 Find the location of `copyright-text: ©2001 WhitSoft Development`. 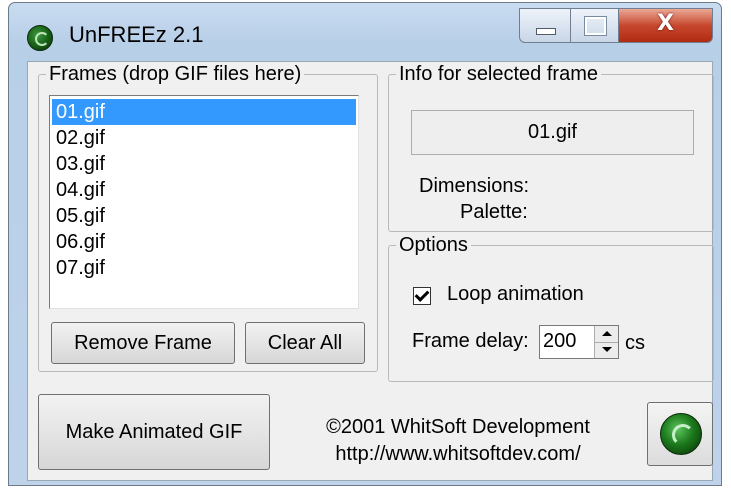

copyright-text: ©2001 WhitSoft Development is located at coordinates (458, 427).